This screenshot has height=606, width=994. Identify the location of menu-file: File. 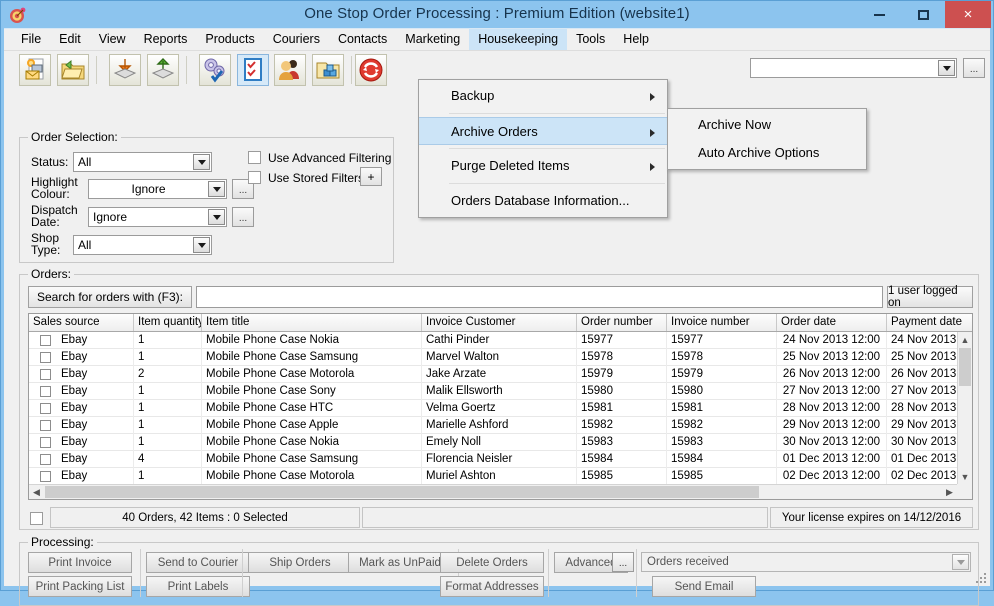
(31, 39).